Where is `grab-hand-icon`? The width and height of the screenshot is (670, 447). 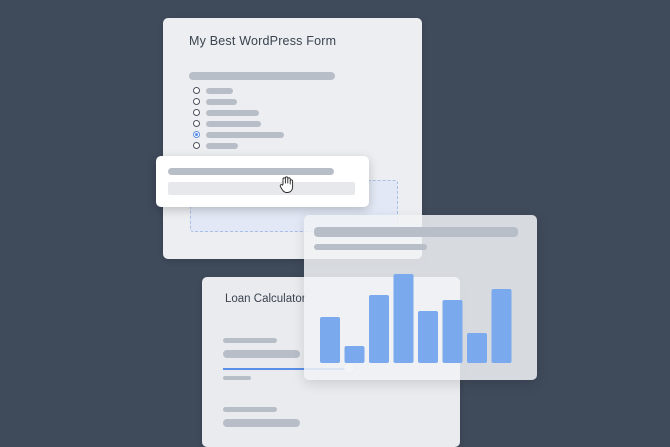 grab-hand-icon is located at coordinates (286, 184).